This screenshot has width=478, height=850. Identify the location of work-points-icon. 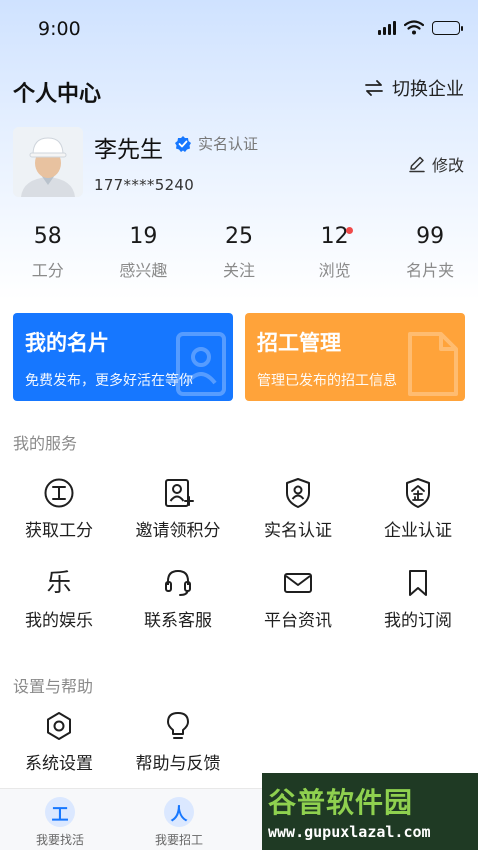
(59, 493).